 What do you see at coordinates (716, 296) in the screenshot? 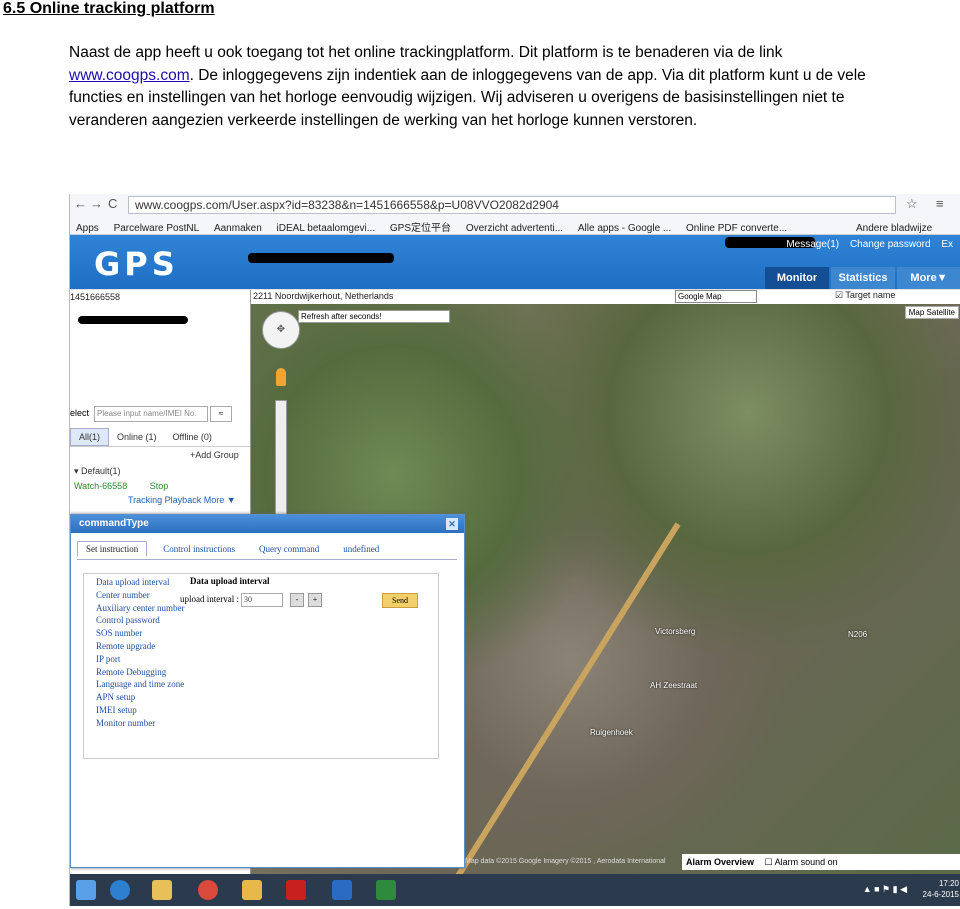
I see `map-type-select: Google Map` at bounding box center [716, 296].